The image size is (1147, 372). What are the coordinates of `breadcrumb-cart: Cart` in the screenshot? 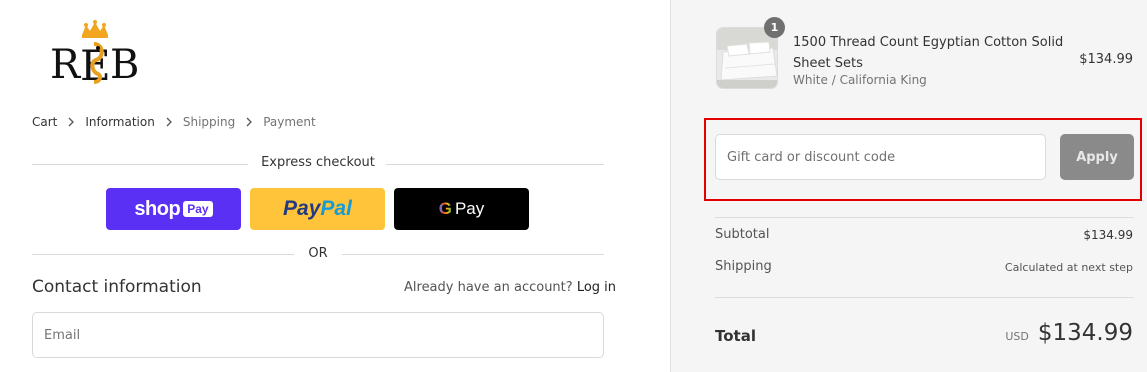 It's located at (44, 122).